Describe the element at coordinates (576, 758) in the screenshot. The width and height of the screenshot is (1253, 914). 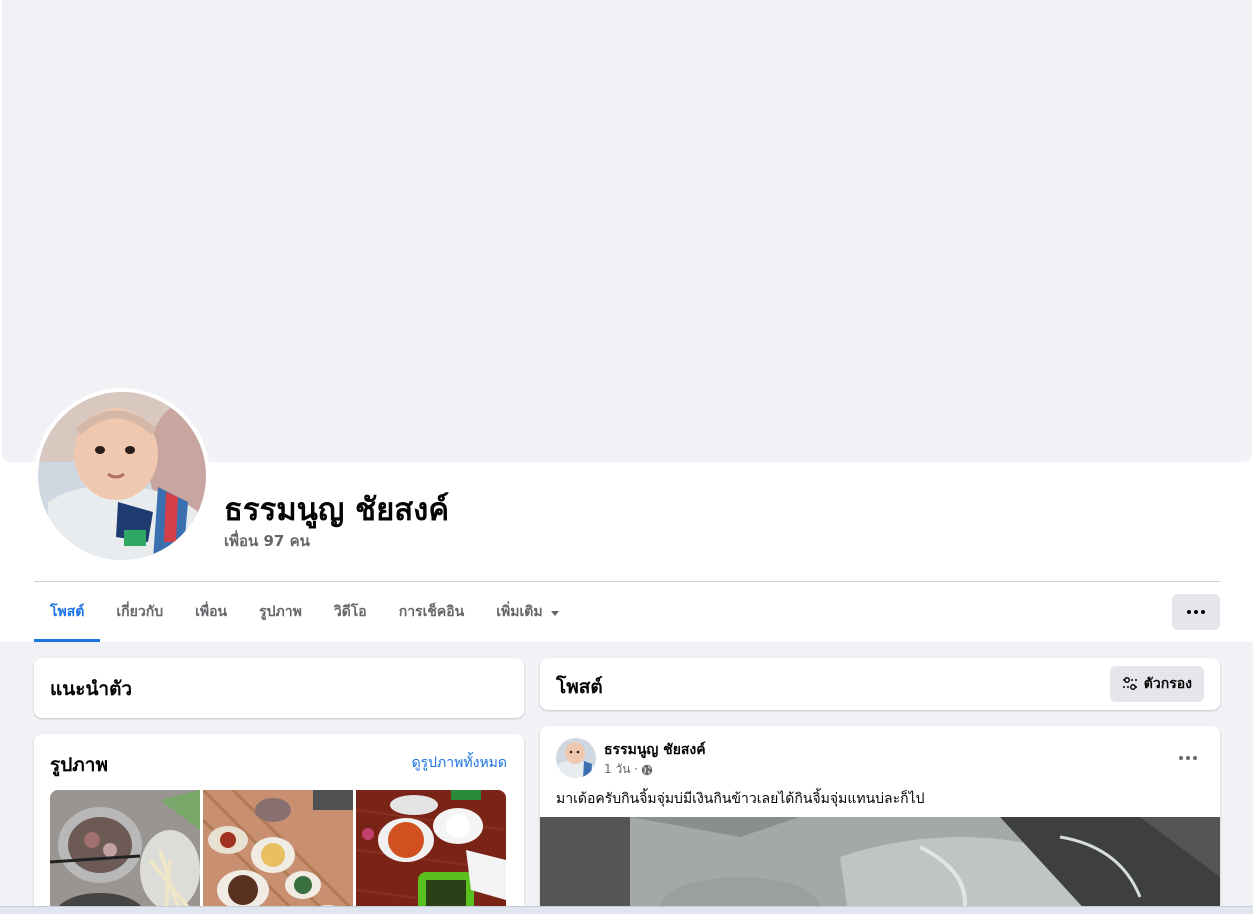
I see `post-author-avatar` at that location.